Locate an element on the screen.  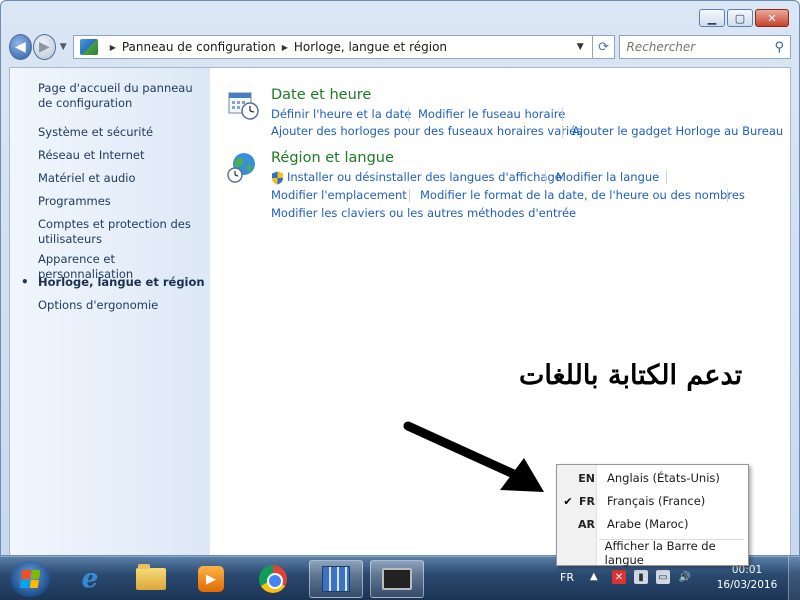
action-center-flag-icon: ✕ is located at coordinates (619, 577).